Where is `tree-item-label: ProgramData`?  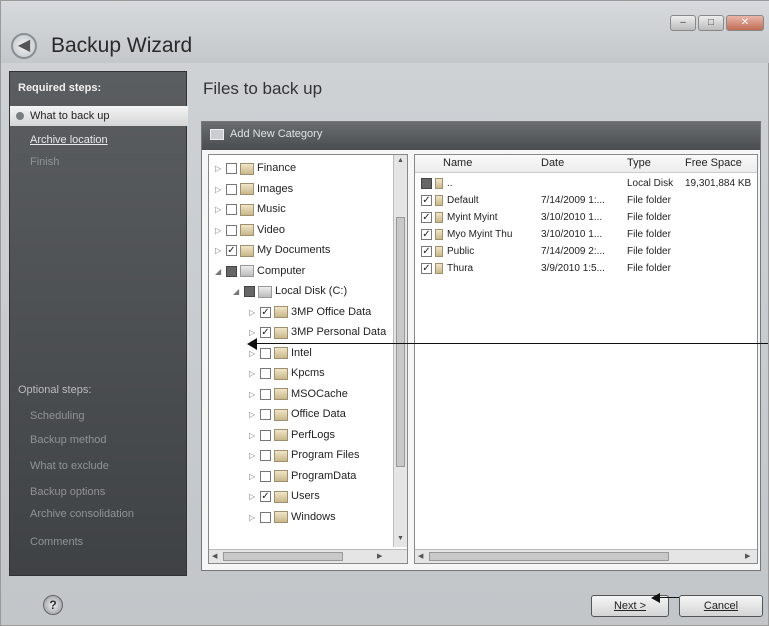 tree-item-label: ProgramData is located at coordinates (324, 475).